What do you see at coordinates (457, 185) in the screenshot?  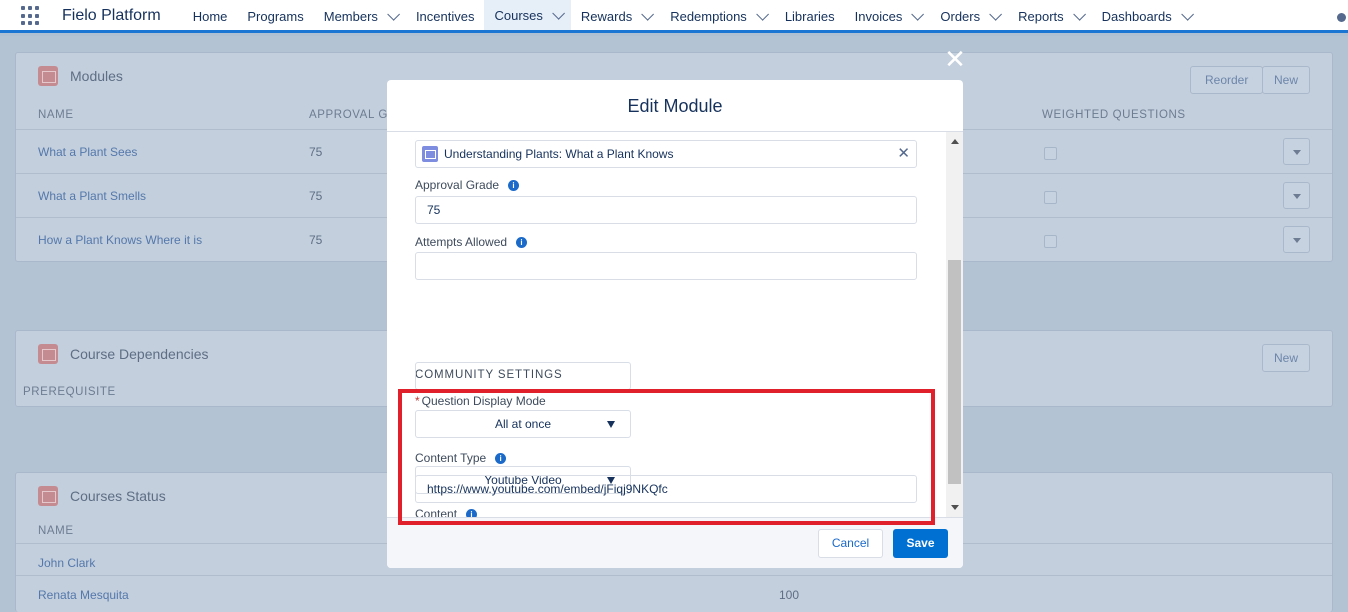 I see `approval-grade-label: Approval Grade` at bounding box center [457, 185].